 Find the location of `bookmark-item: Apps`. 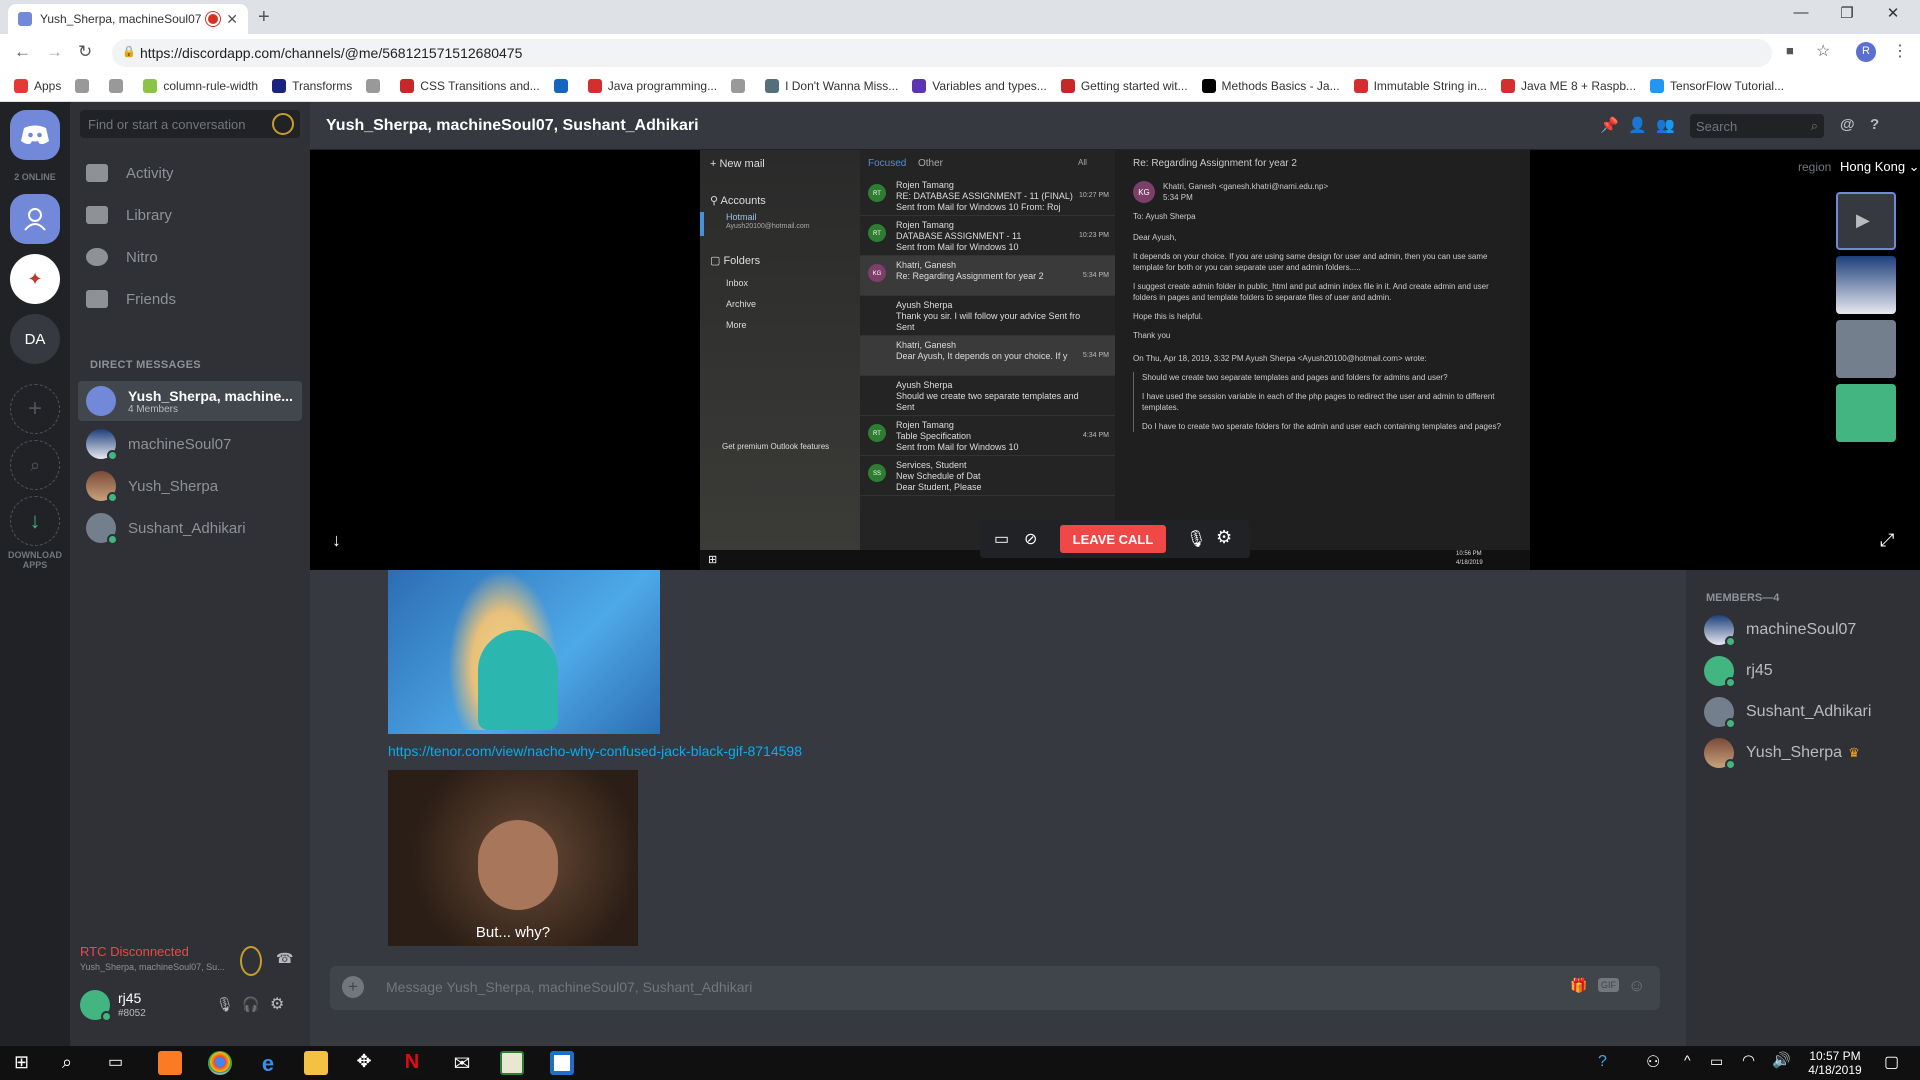

bookmark-item: Apps is located at coordinates (37, 85).